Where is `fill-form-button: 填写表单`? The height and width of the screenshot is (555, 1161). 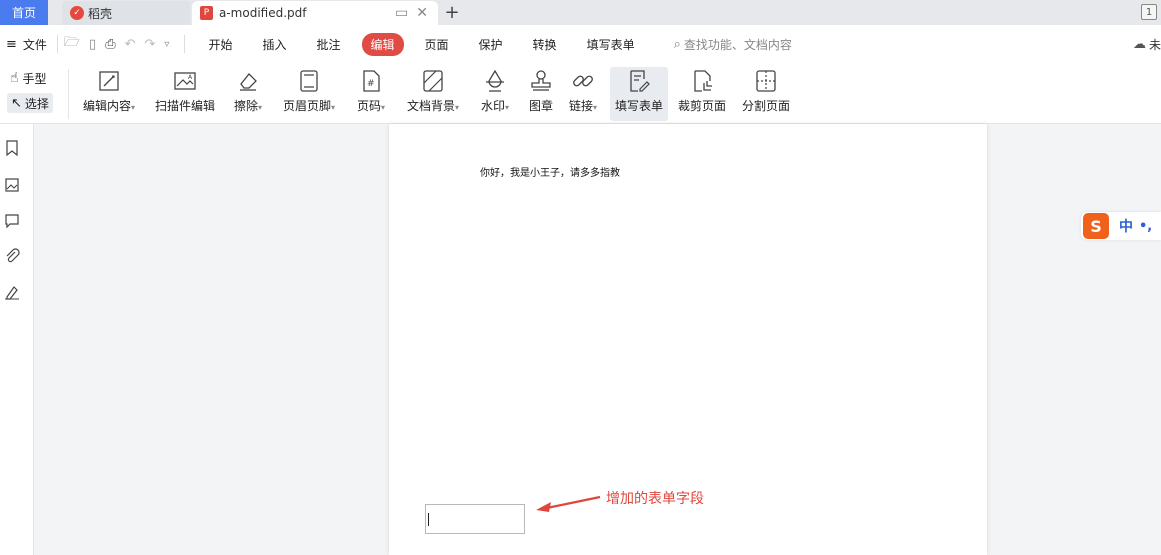 fill-form-button: 填写表单 is located at coordinates (639, 94).